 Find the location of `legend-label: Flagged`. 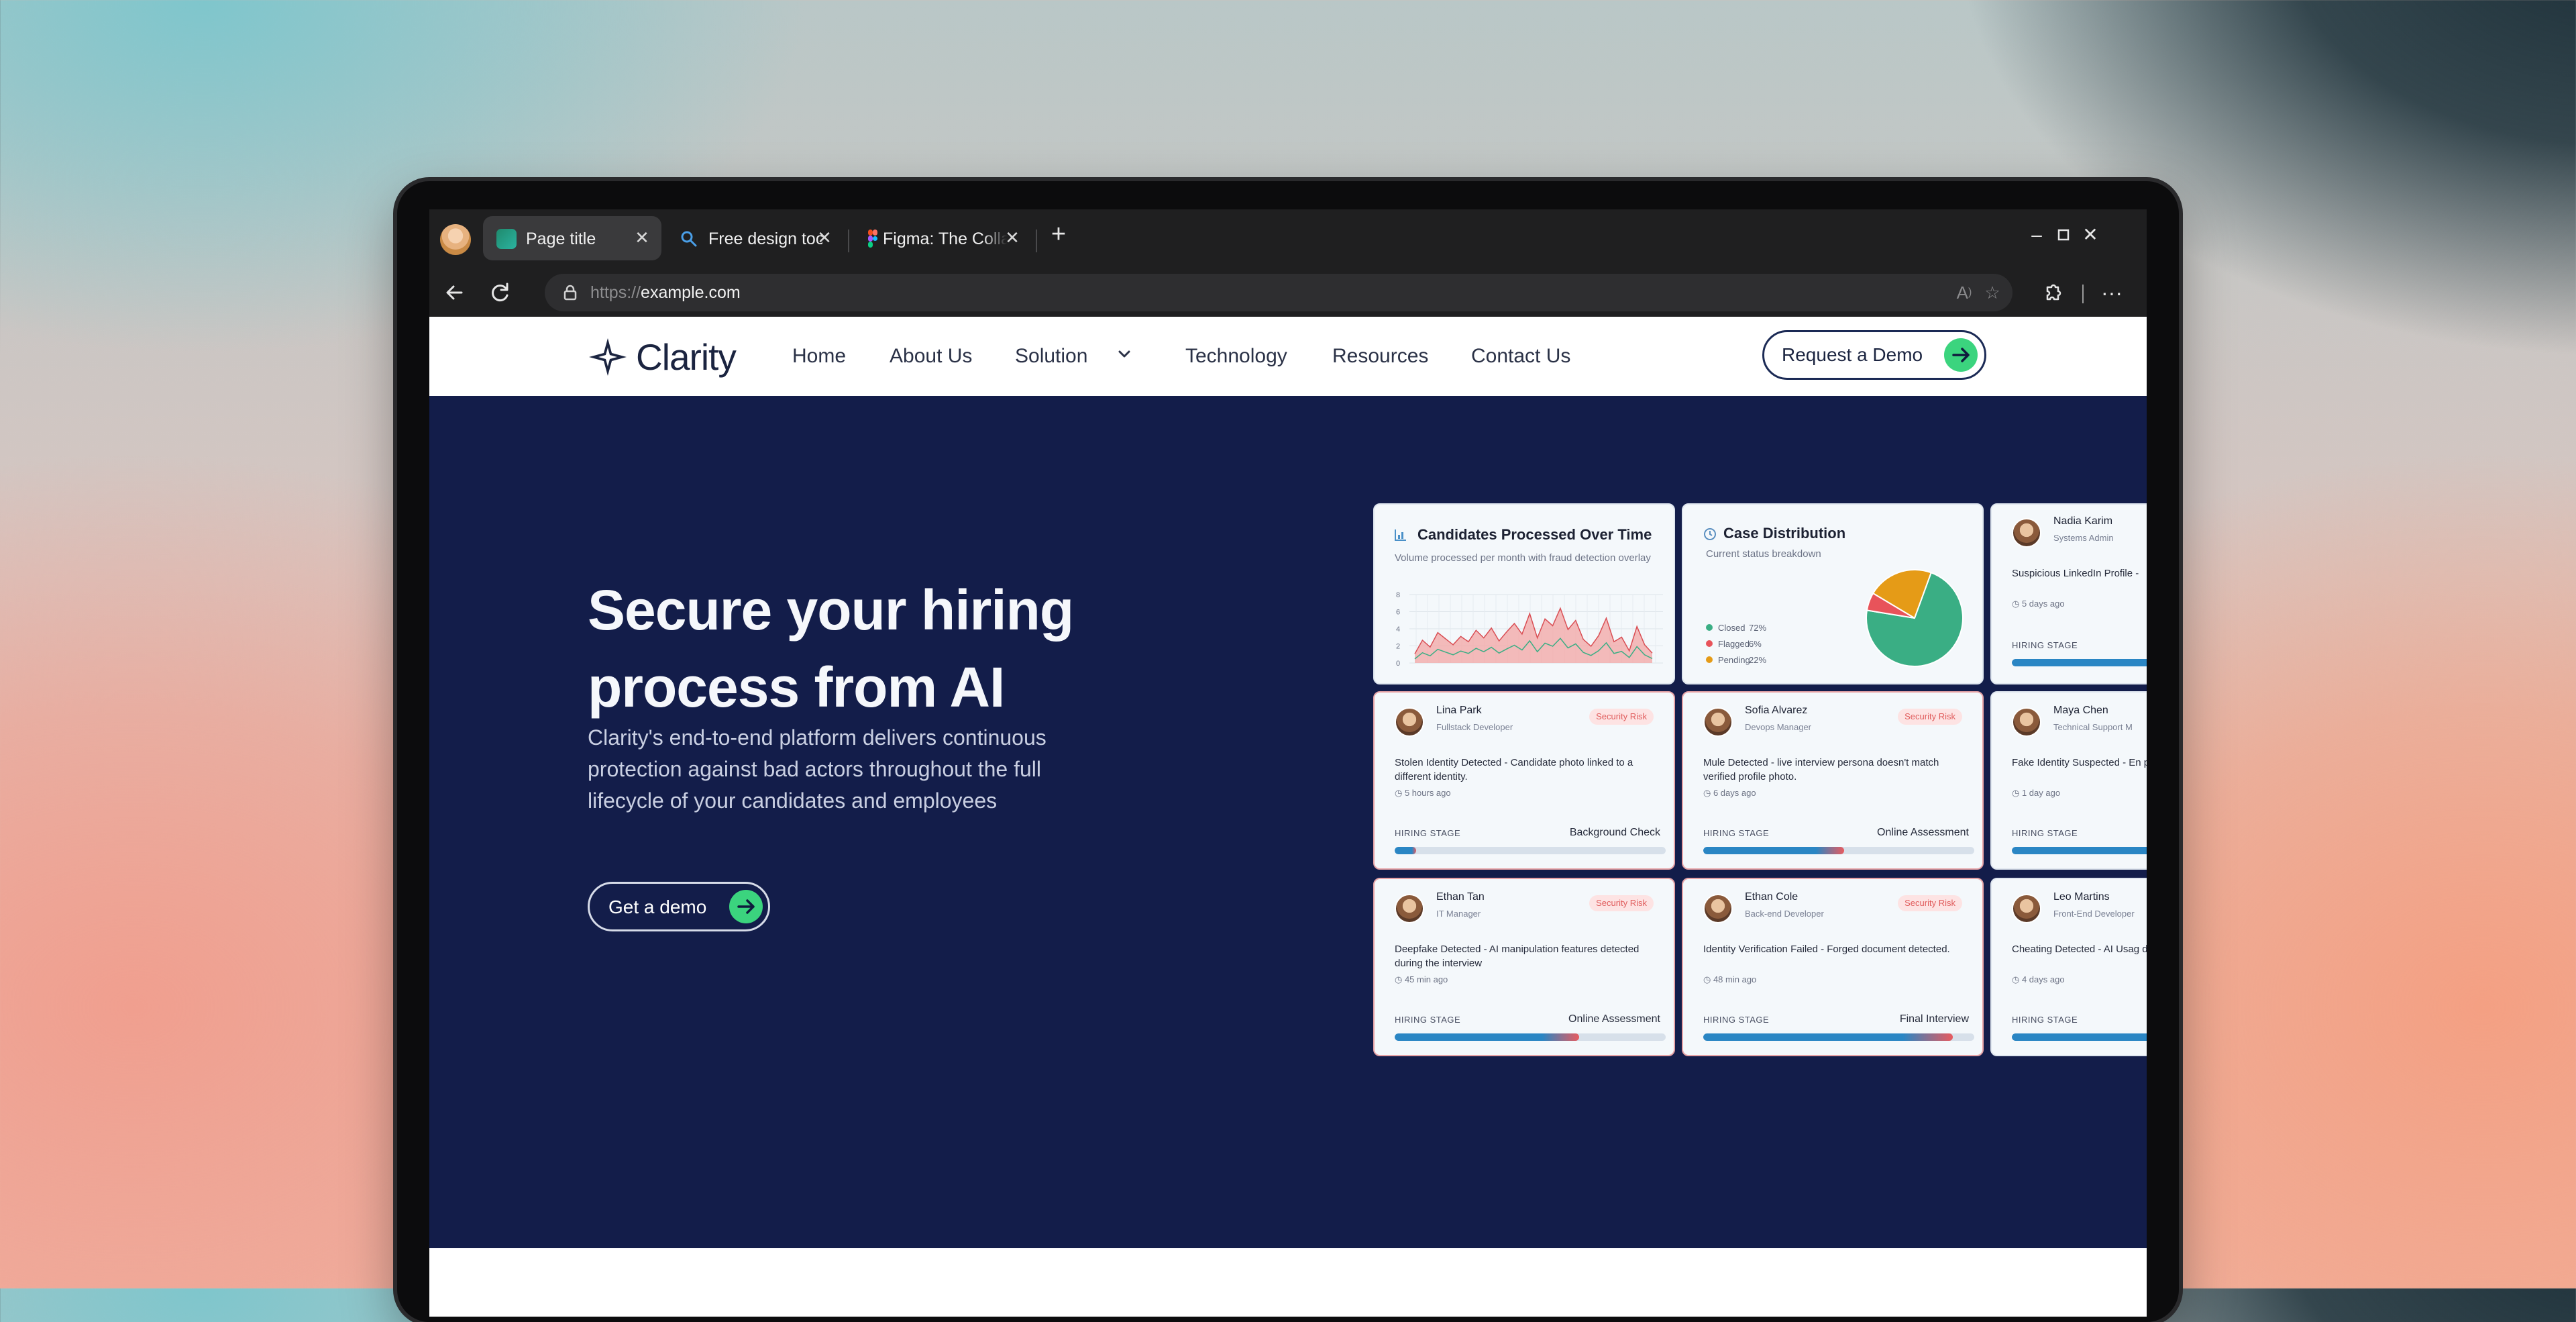

legend-label: Flagged is located at coordinates (1734, 644).